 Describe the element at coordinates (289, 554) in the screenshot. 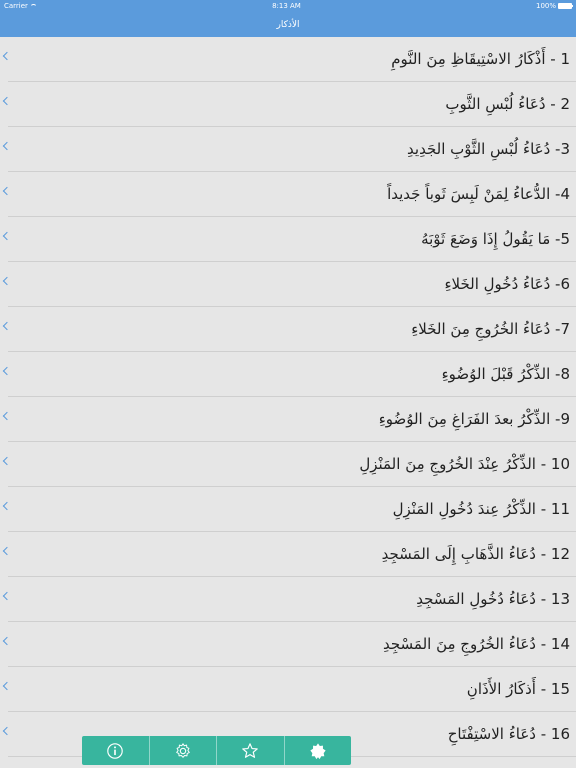

I see `list-item: 12 - دُعَاءُ الذَّهَابِ إِلَى المَسْجِدِ` at that location.